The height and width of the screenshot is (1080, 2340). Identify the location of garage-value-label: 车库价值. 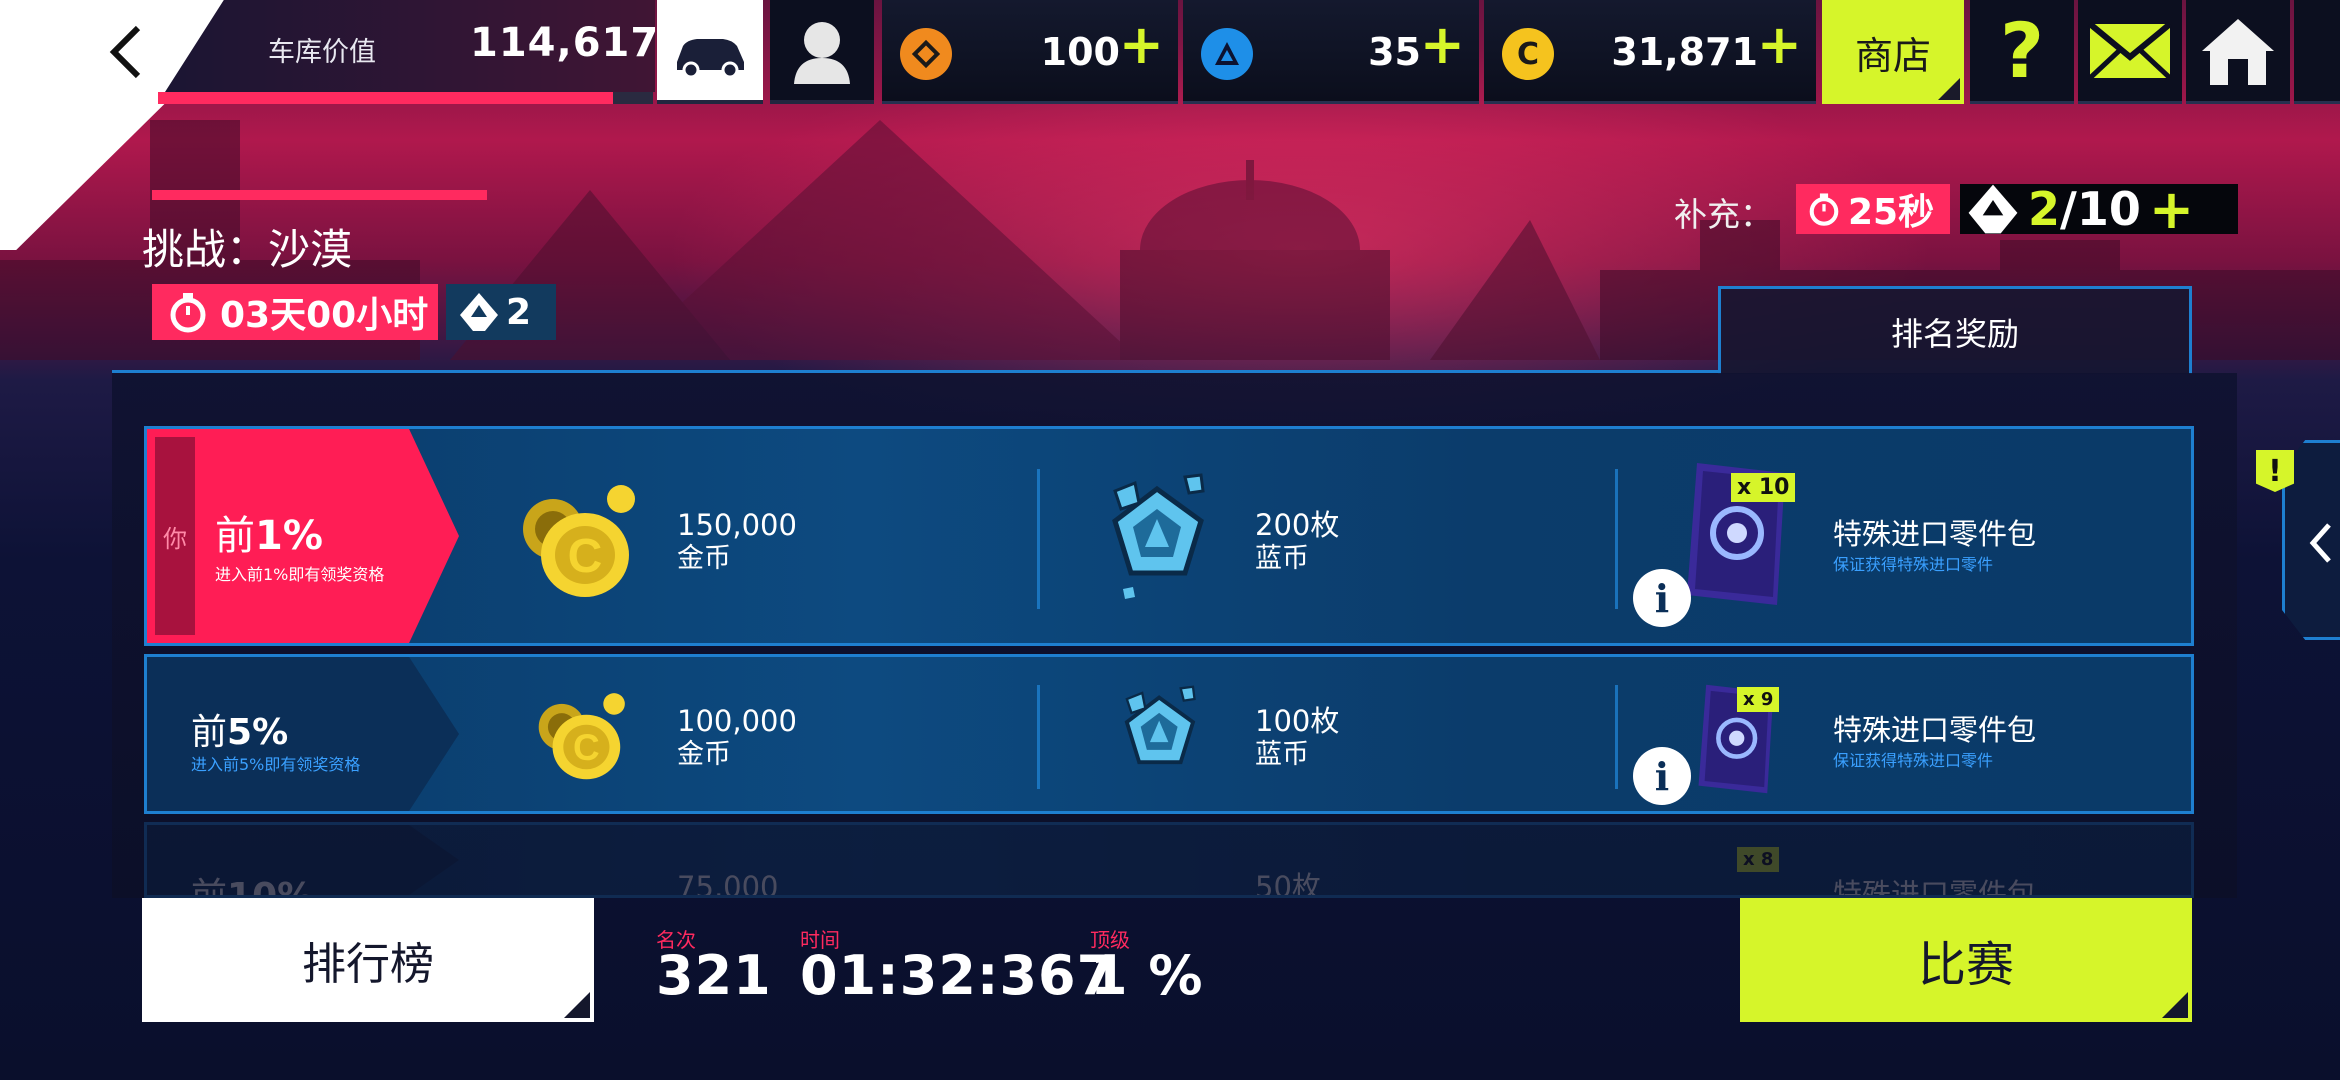
(322, 52).